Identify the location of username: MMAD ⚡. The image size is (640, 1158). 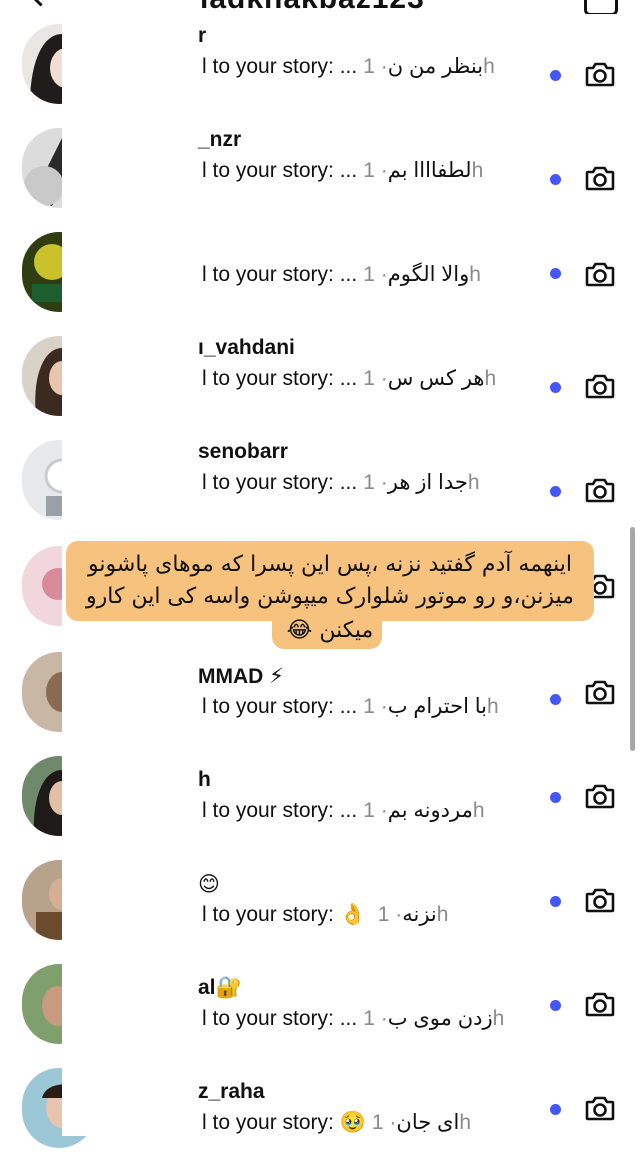
(241, 676).